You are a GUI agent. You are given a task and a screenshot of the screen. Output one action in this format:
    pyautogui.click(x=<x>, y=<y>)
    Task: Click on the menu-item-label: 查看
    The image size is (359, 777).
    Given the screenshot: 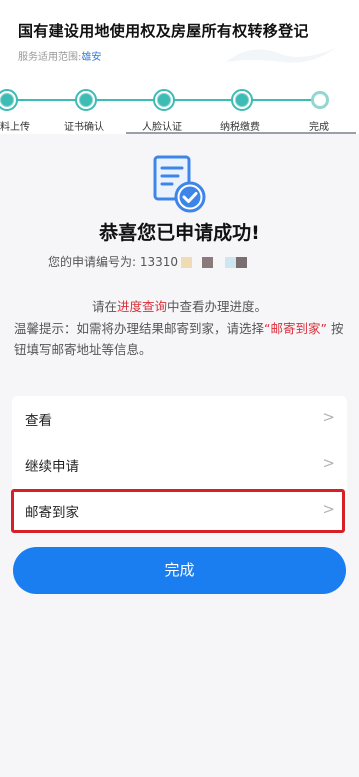 What is the action you would take?
    pyautogui.click(x=38, y=421)
    